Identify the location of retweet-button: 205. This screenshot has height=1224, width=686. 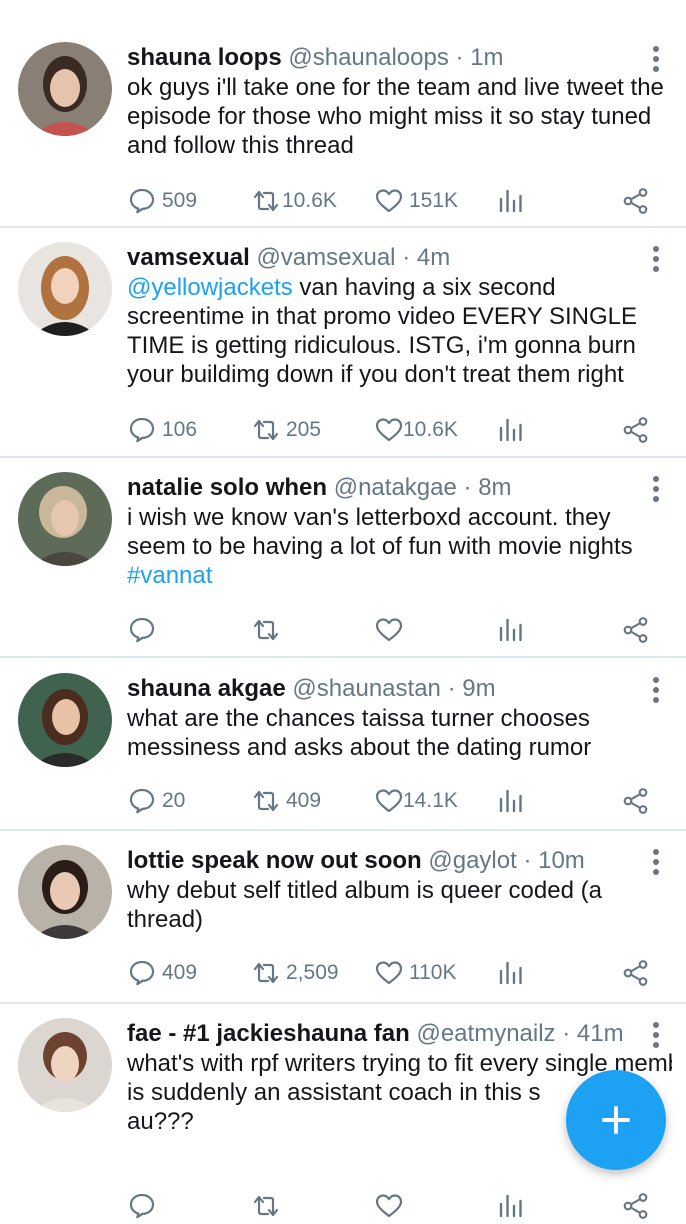
(285, 430).